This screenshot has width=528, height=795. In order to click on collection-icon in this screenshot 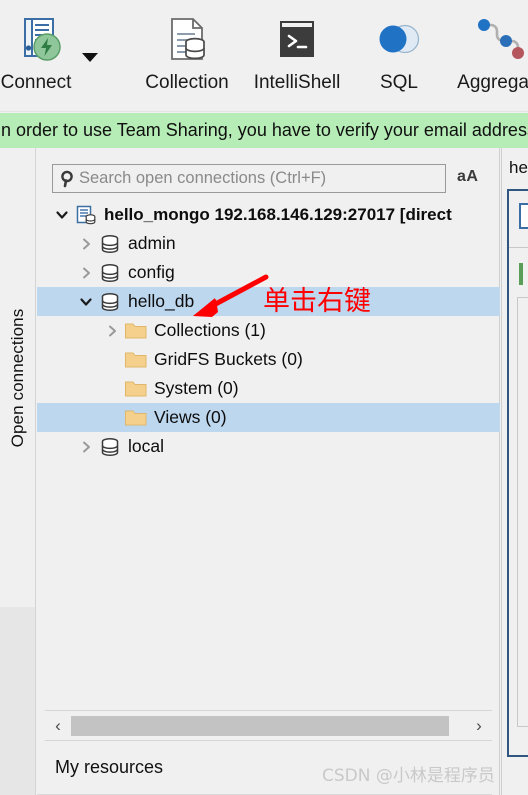, I will do `click(187, 39)`.